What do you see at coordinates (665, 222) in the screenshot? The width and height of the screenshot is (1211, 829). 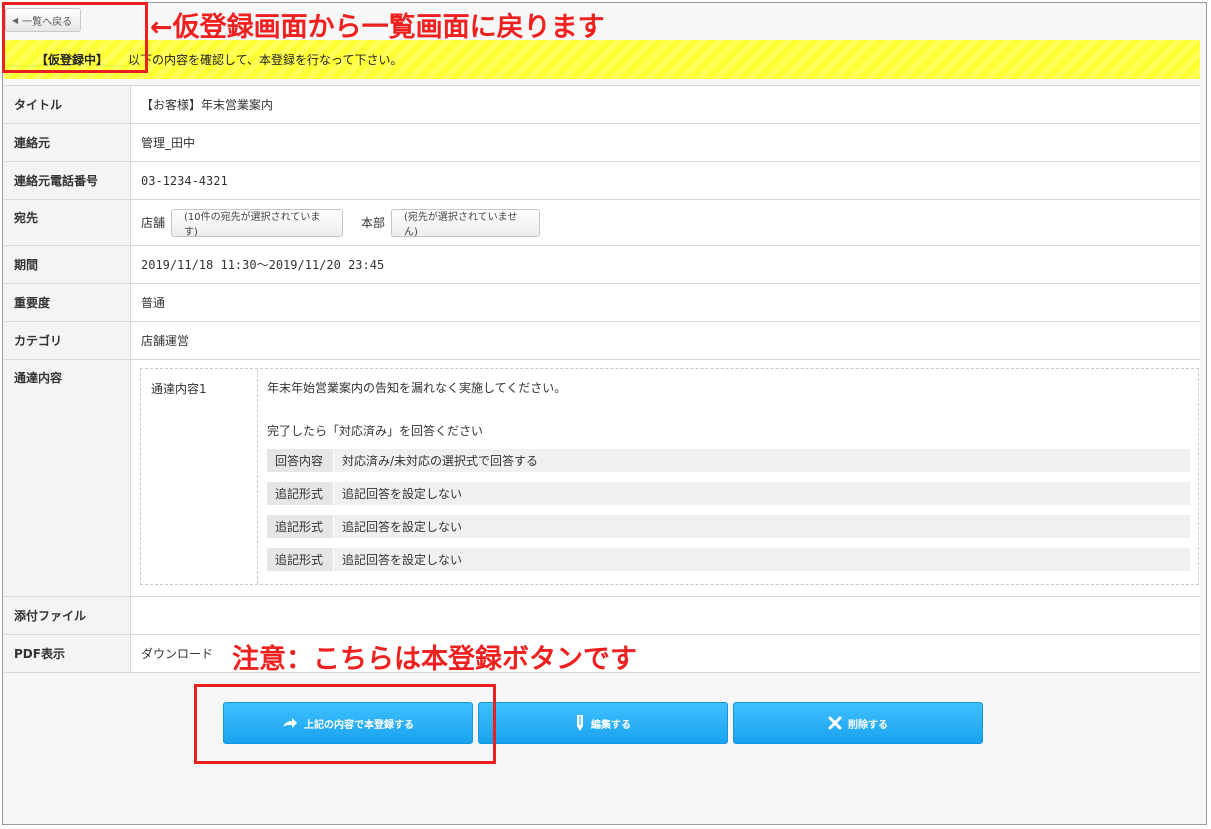 I see `destination-value: 店舗 (10件の宛先が選択されています) 本部 (宛先が選択されていません)` at bounding box center [665, 222].